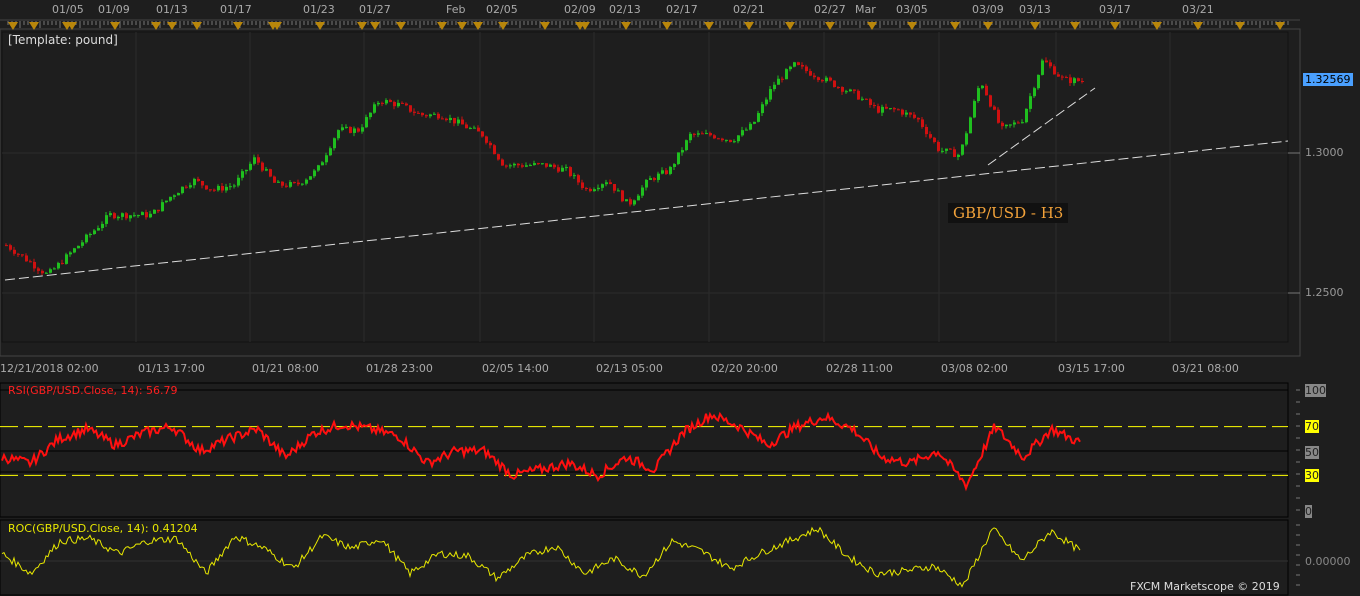 Image resolution: width=1360 pixels, height=596 pixels. Describe the element at coordinates (974, 368) in the screenshot. I see `bottom-date-label: 03/08 02:00` at that location.